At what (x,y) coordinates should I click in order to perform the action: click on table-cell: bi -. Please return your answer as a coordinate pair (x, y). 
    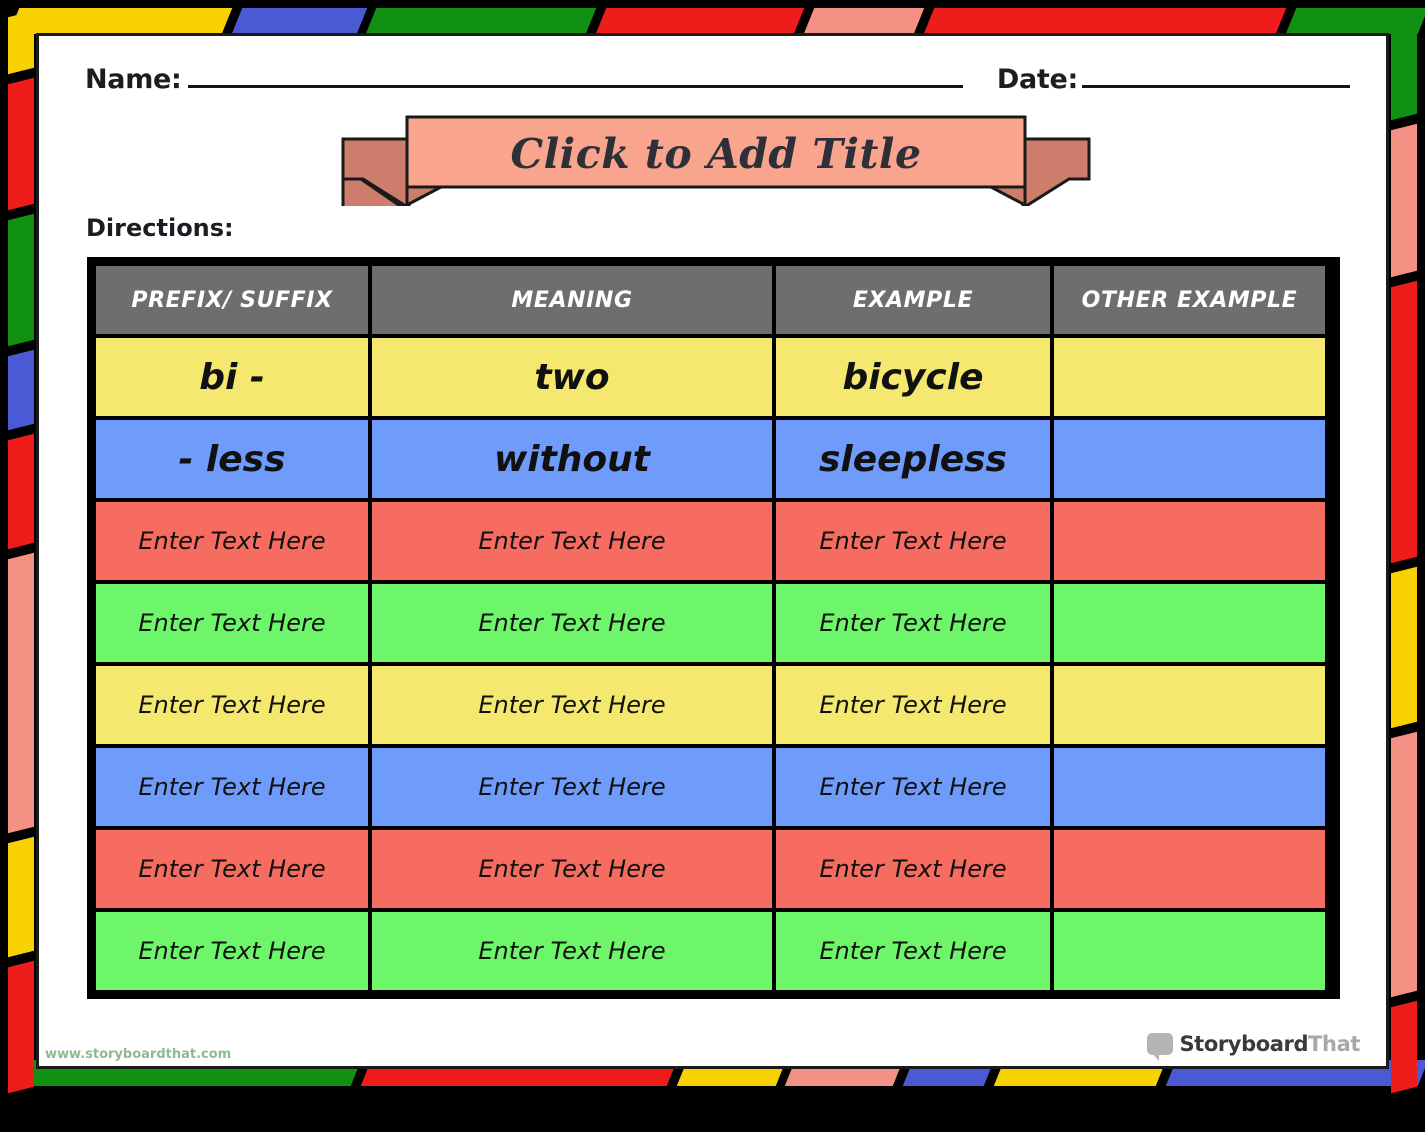
    Looking at the image, I should click on (232, 377).